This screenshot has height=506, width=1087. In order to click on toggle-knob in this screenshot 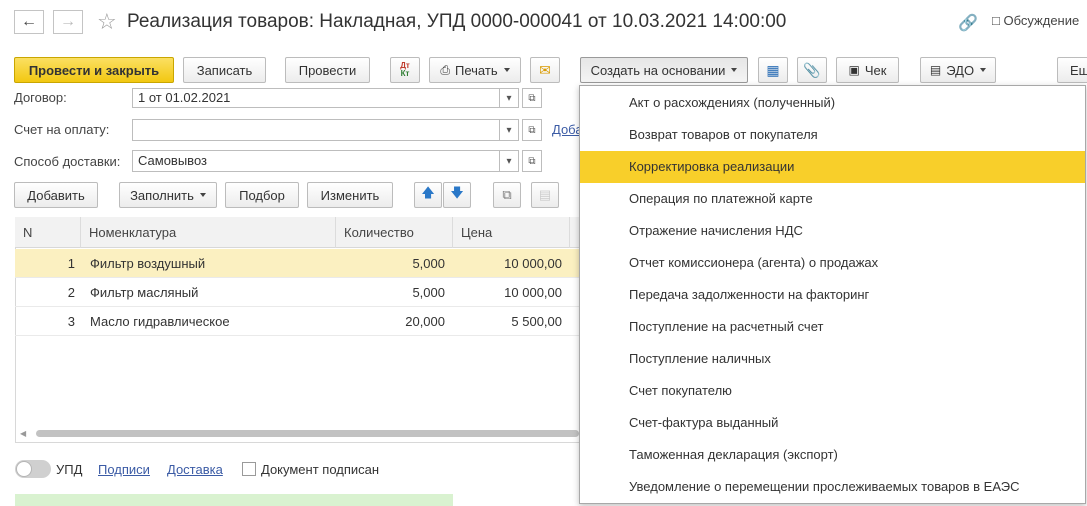, I will do `click(24, 469)`.